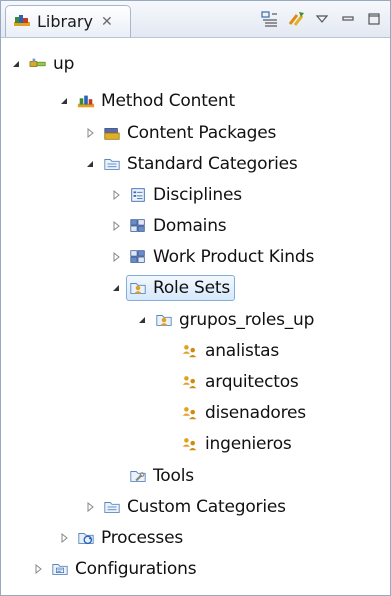 The width and height of the screenshot is (391, 596). I want to click on tree-item-standard-categories: Standard Categories, so click(190, 163).